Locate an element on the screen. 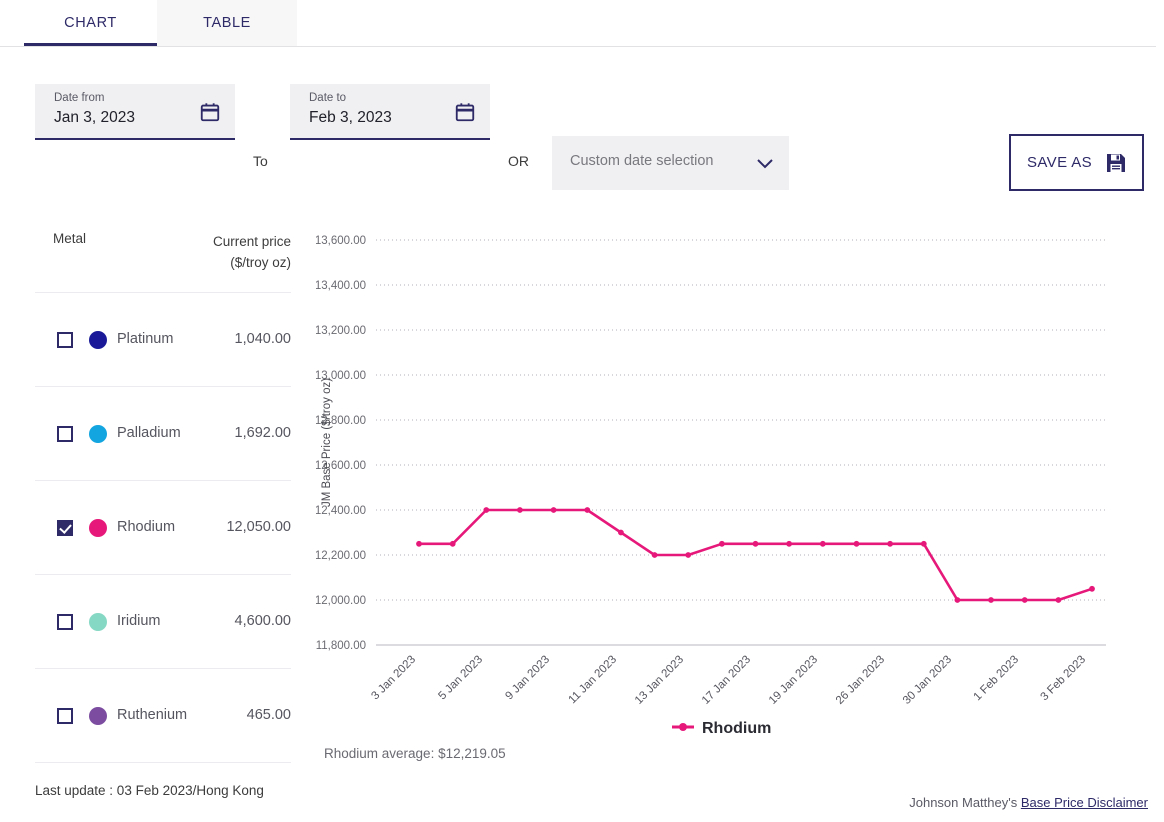  floppy-disk-save-icon is located at coordinates (1116, 163).